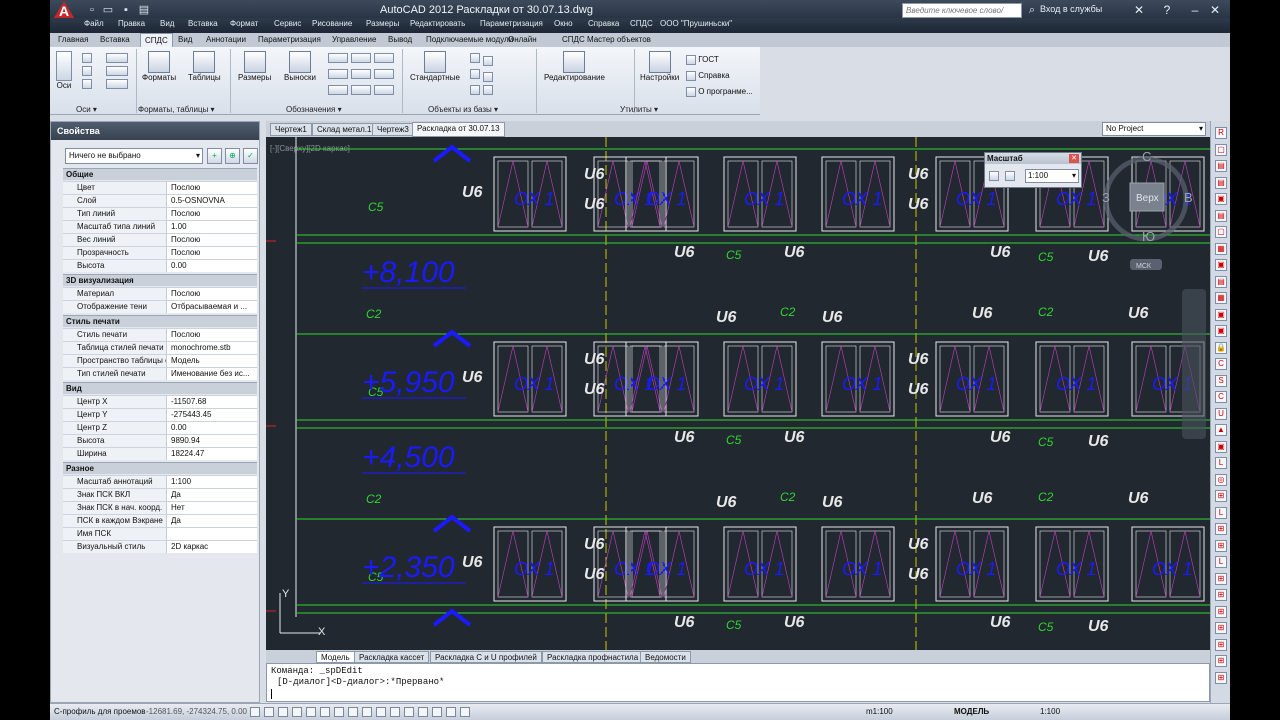  Describe the element at coordinates (185, 40) in the screenshot. I see `ribbon-tab: Вид` at that location.